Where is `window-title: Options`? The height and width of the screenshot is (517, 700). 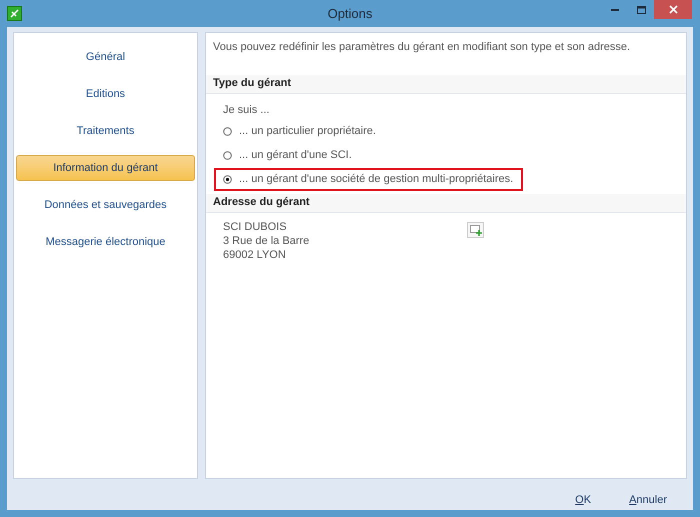 window-title: Options is located at coordinates (350, 13).